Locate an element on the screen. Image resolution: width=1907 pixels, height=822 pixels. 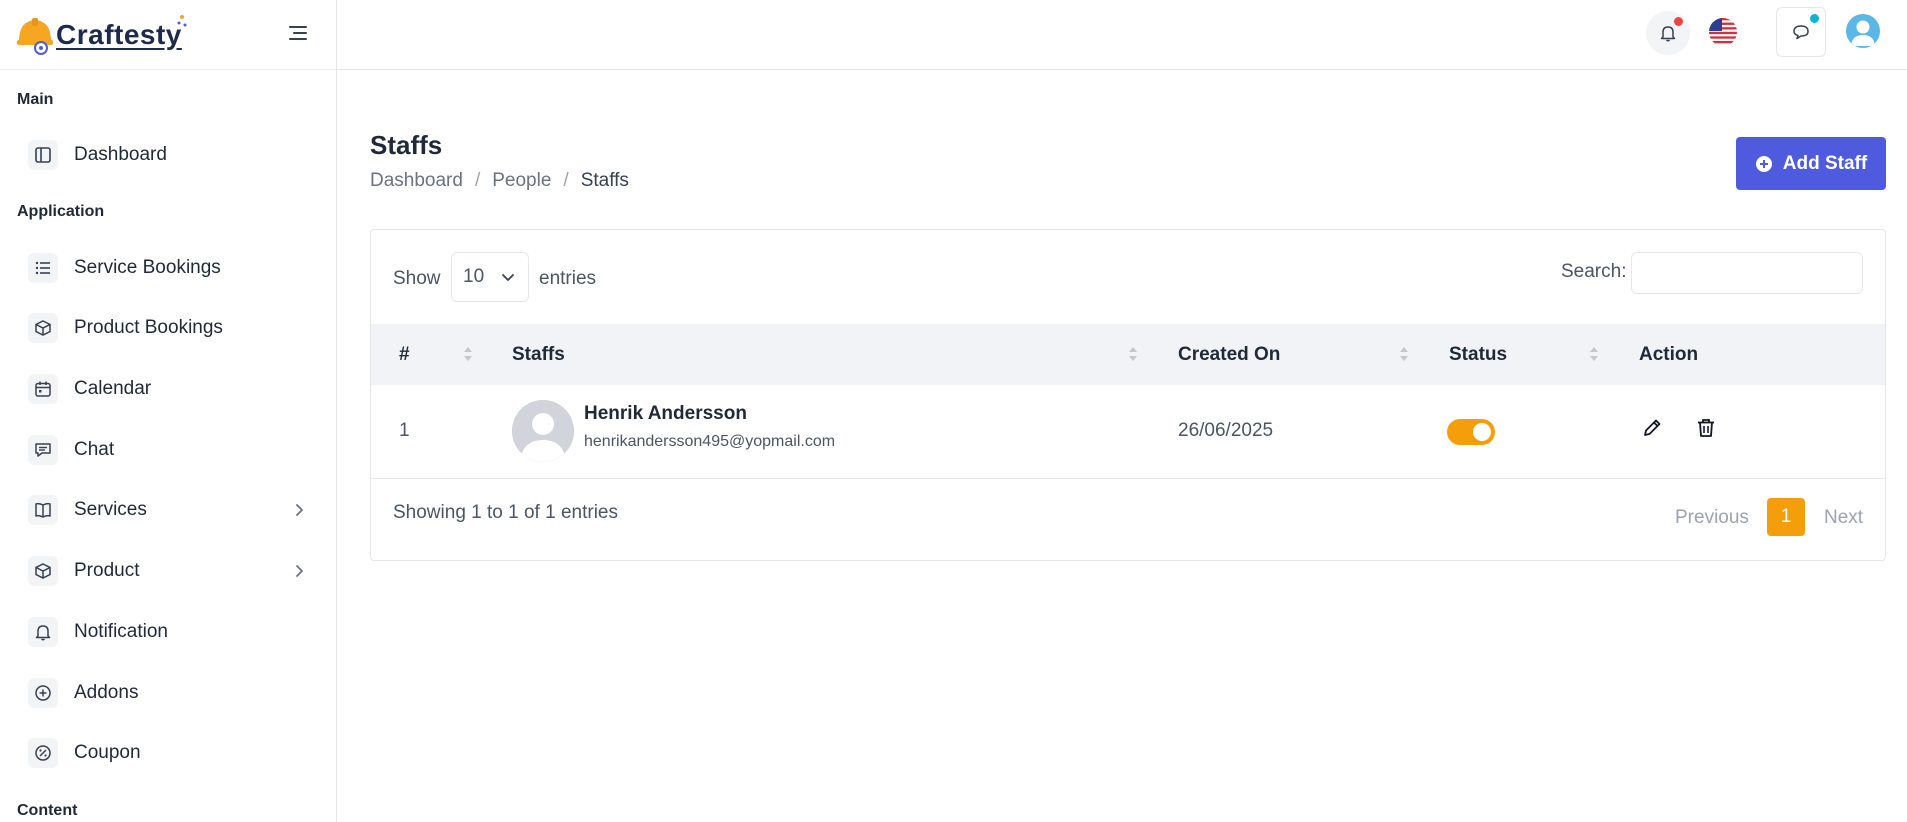
search-label: Search: is located at coordinates (1594, 271).